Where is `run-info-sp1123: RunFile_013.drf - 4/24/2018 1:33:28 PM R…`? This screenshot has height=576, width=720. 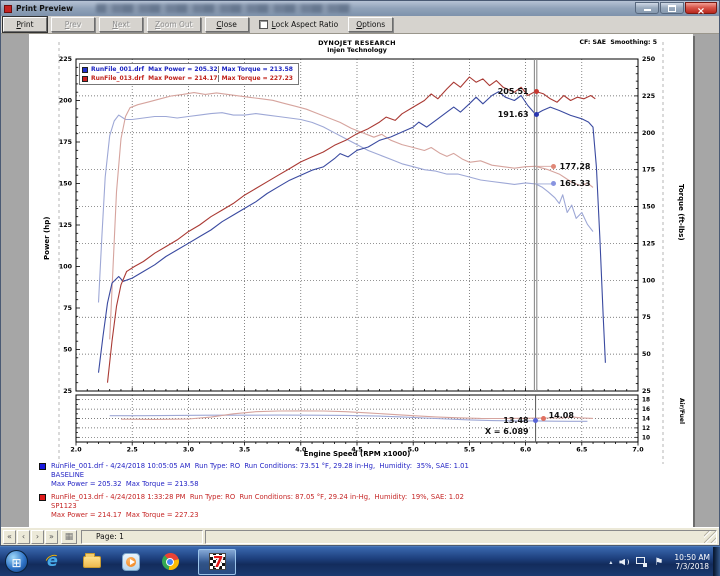
run-info-sp1123: RunFile_013.drf - 4/24/2018 1:33:28 PM R… is located at coordinates (254, 506).